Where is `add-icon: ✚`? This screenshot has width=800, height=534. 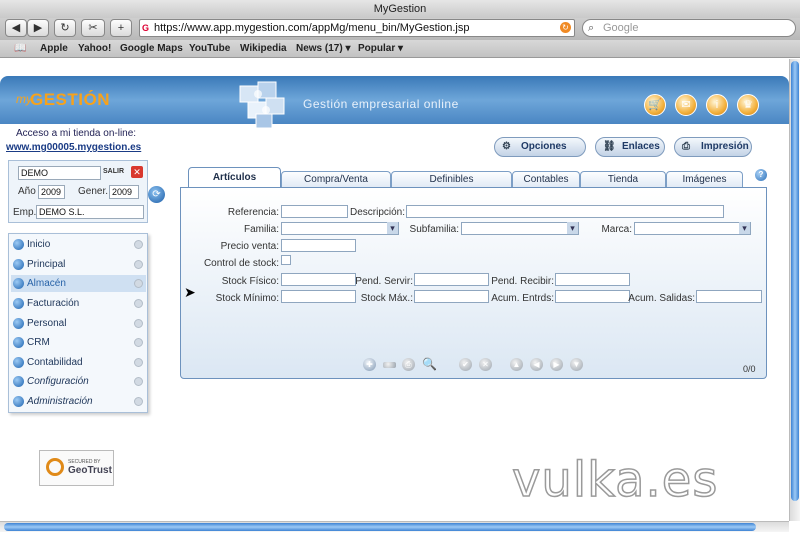
add-icon: ✚ is located at coordinates (369, 364).